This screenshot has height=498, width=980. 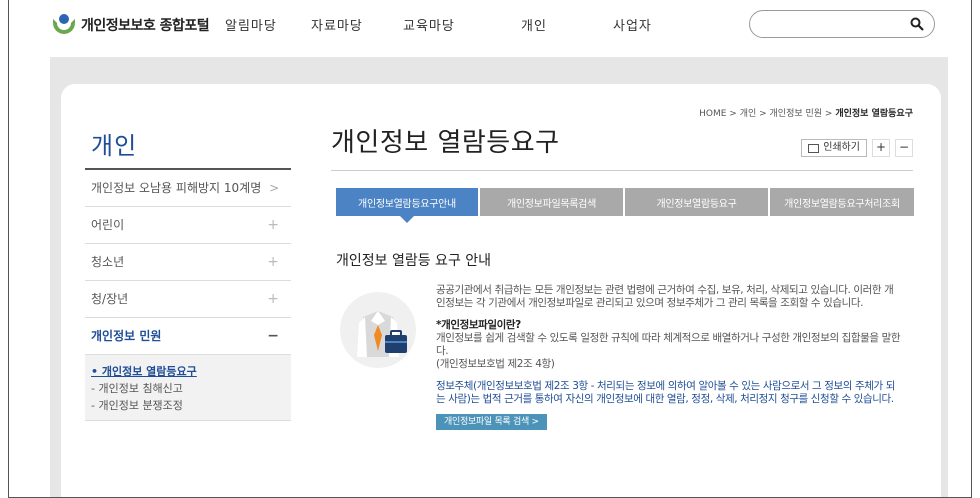 What do you see at coordinates (188, 336) in the screenshot?
I see `sidebar-item-complaints: 개인정보 민원 −` at bounding box center [188, 336].